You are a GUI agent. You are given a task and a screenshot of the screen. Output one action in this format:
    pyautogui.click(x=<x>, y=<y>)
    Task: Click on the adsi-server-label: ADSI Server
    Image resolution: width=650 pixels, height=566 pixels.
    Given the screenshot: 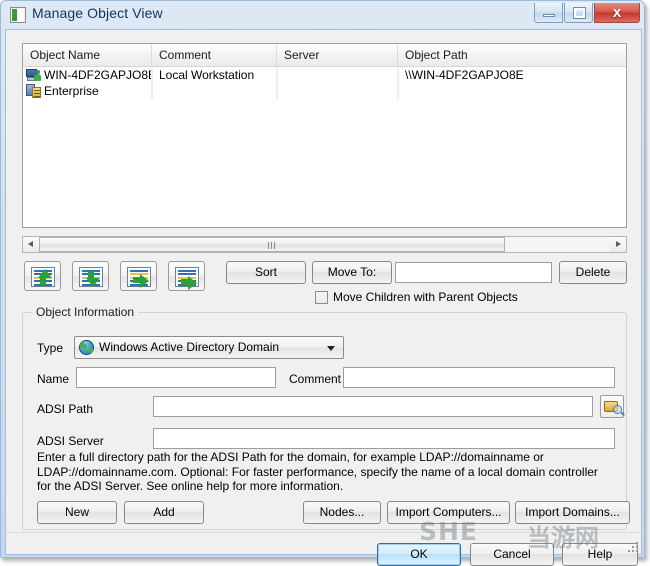 What is the action you would take?
    pyautogui.click(x=70, y=441)
    